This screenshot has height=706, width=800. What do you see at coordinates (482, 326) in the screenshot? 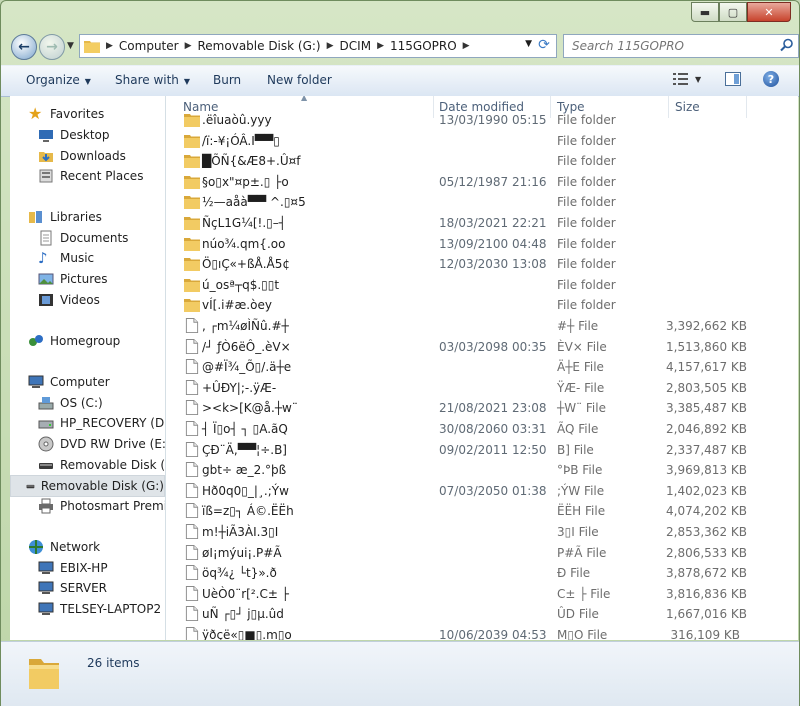
I see `file-row: , ┌m¼øÌÑû.#┼ #┼ File 3,392,662 KB` at bounding box center [482, 326].